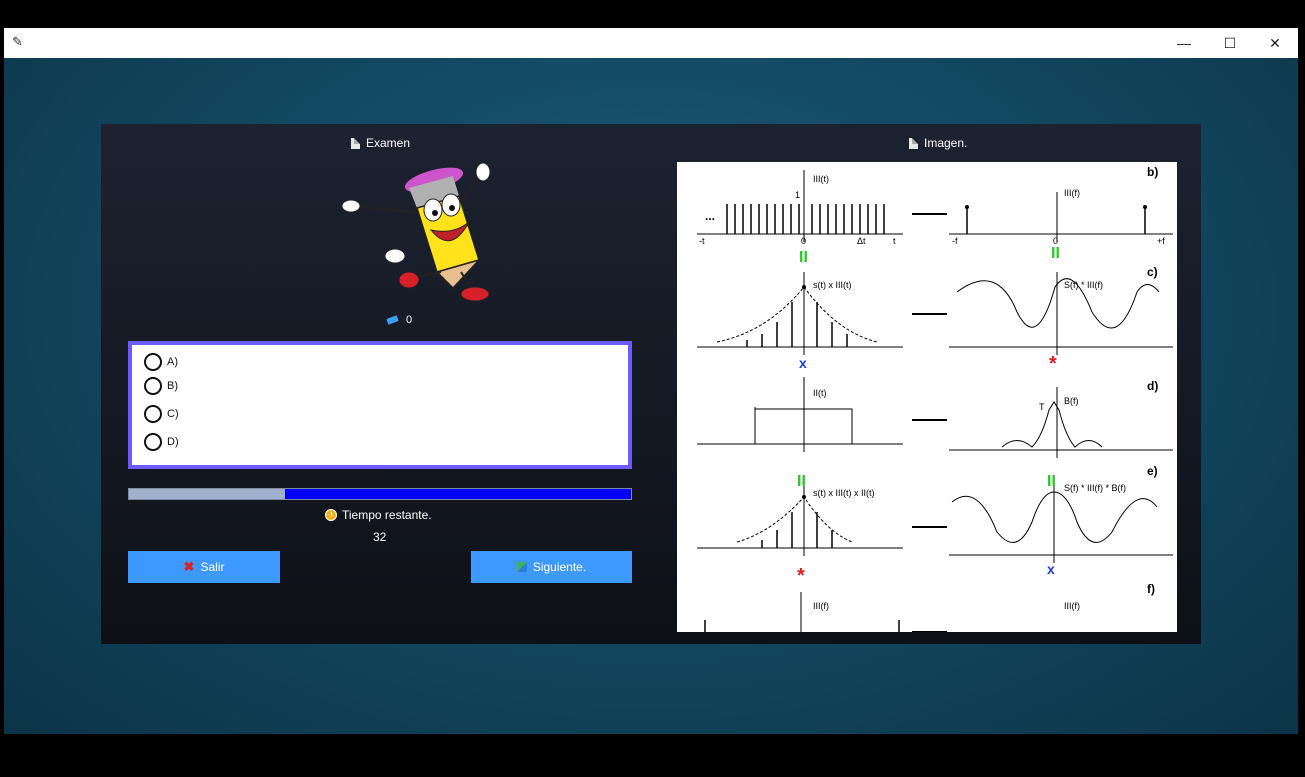 The width and height of the screenshot is (1305, 777). I want to click on pencil-mascot-image, so click(416, 232).